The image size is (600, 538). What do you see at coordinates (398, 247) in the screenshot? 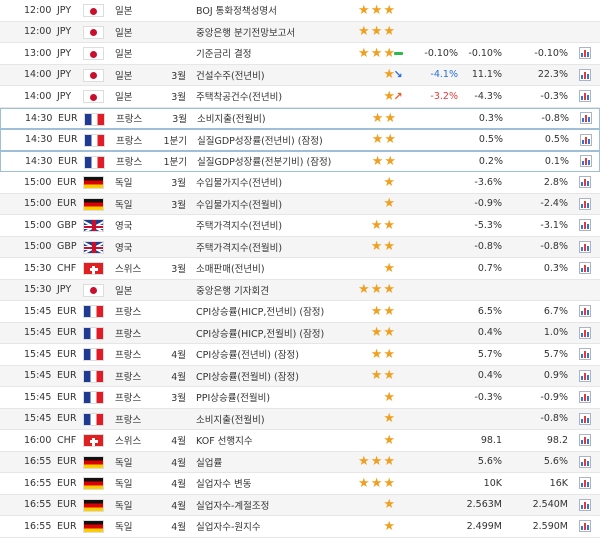
I see `trend-indicator-icon` at bounding box center [398, 247].